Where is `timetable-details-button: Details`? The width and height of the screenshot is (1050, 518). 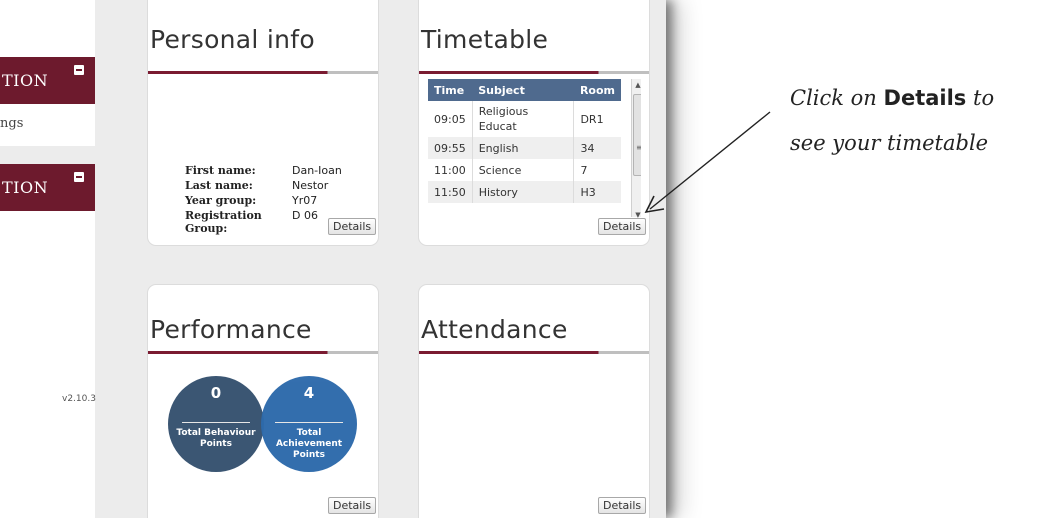
timetable-details-button: Details is located at coordinates (622, 226).